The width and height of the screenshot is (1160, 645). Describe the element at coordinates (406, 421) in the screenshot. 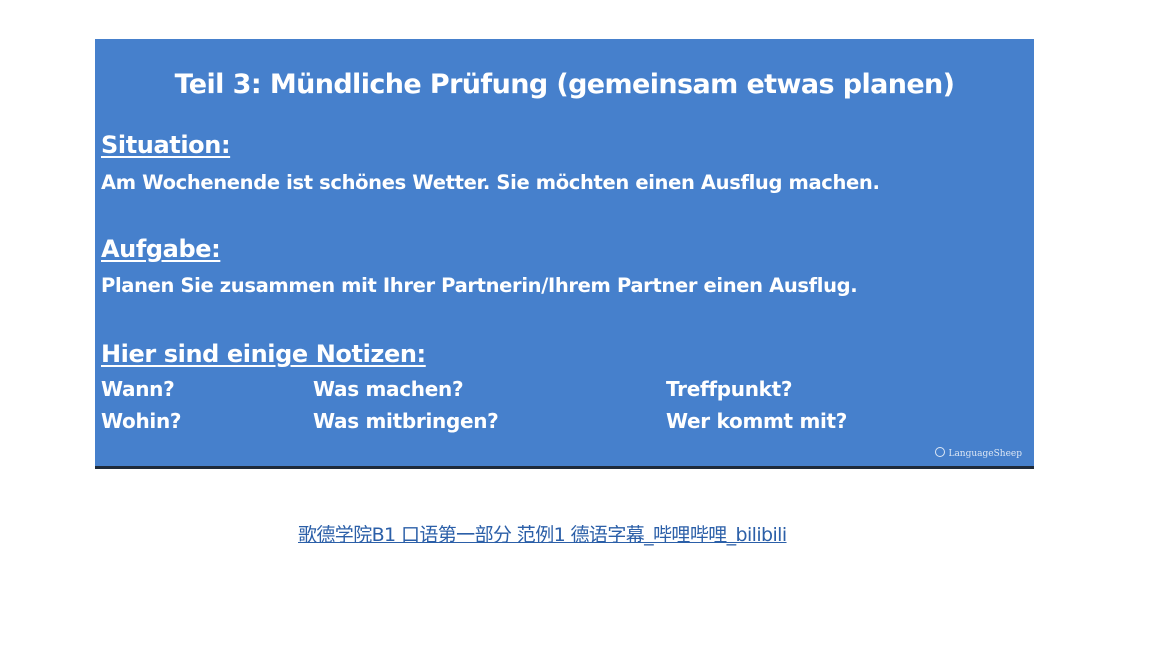

I see `note-was-mitbringen: Was mitbringen?` at that location.